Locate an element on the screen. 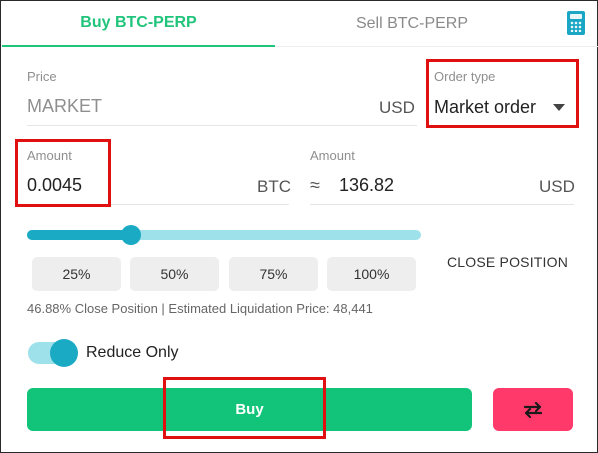 This screenshot has width=598, height=453. price-underline is located at coordinates (222, 125).